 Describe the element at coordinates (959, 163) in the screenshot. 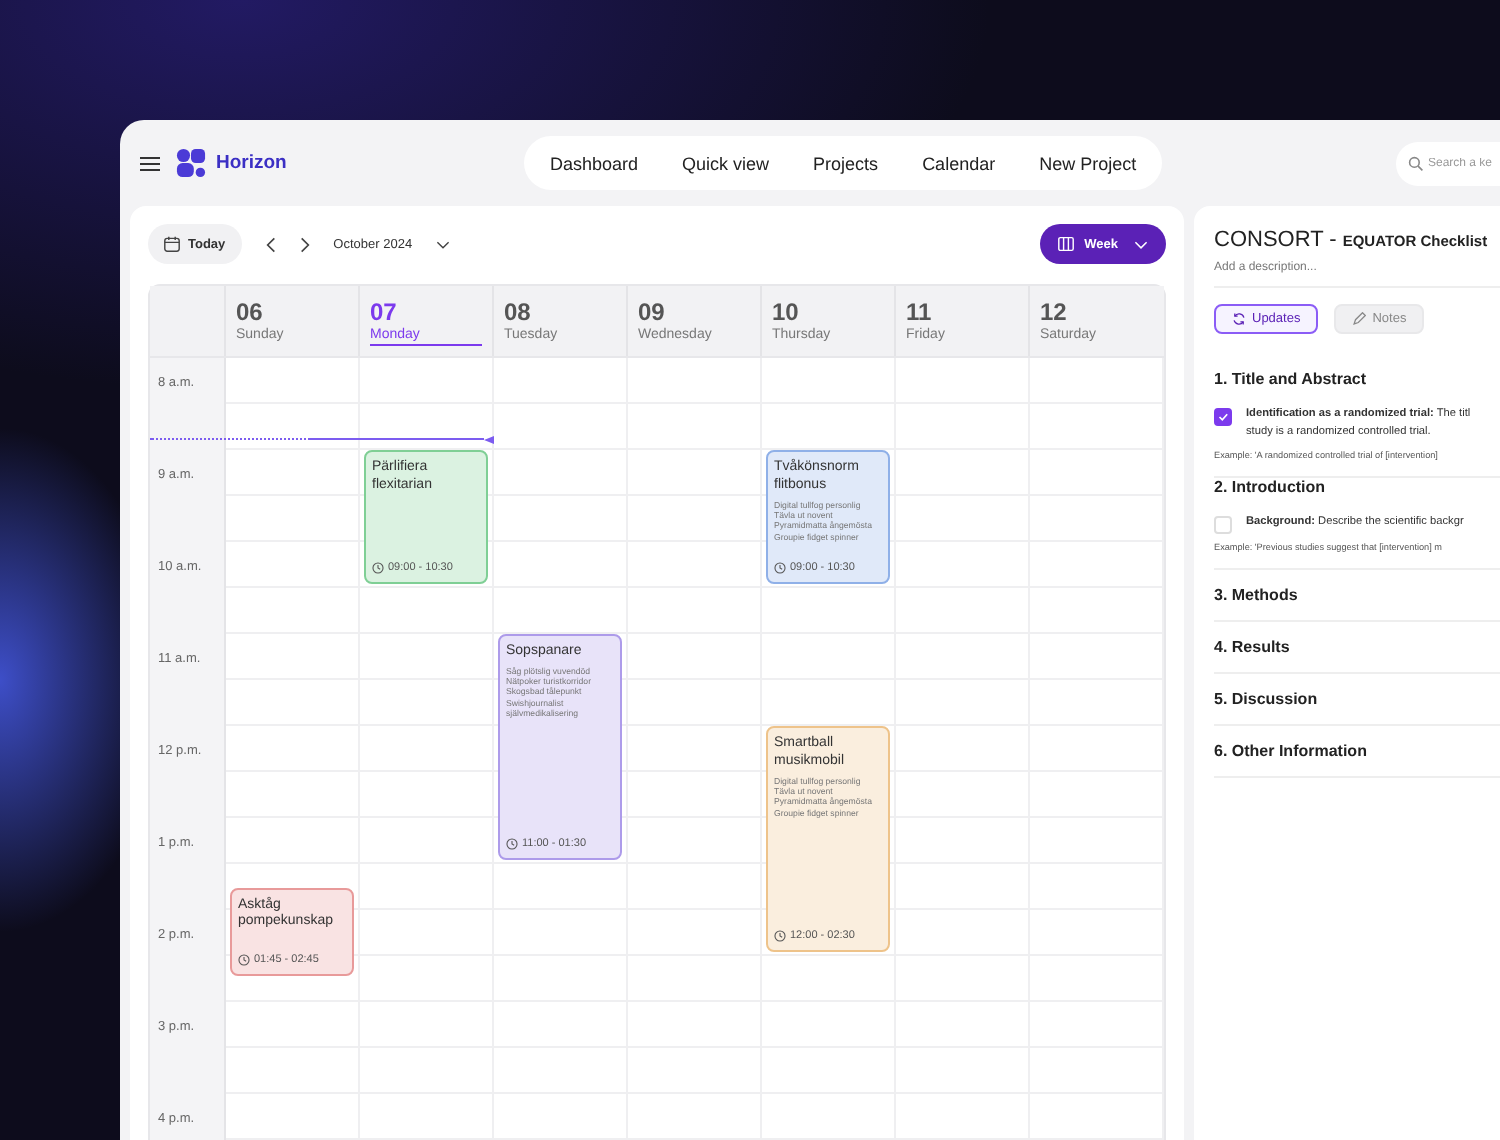

I see `nav-link: Calendar` at that location.